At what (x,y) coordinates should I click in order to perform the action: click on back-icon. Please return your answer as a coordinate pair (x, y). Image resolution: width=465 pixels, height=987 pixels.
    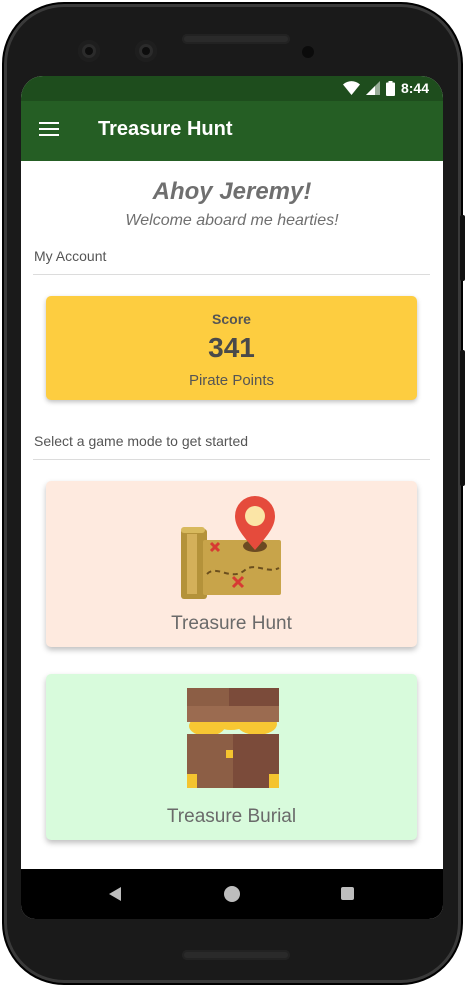
    Looking at the image, I should click on (115, 894).